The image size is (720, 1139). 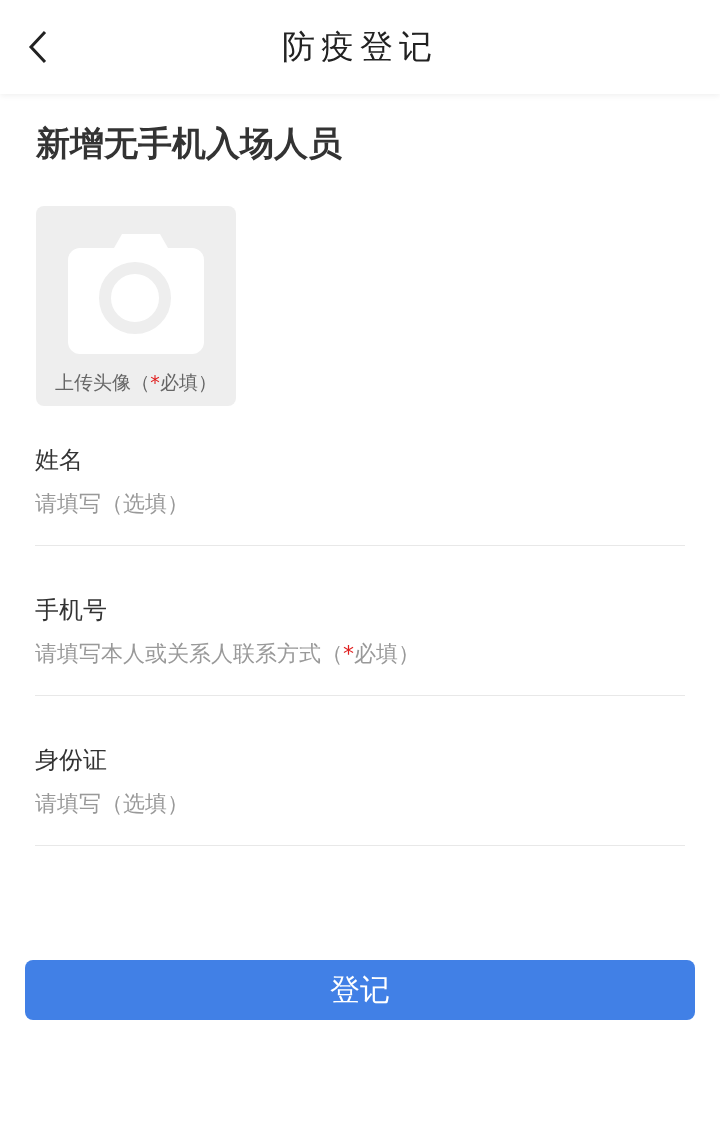 What do you see at coordinates (136, 382) in the screenshot?
I see `upload-label: 上传头像（*必填）` at bounding box center [136, 382].